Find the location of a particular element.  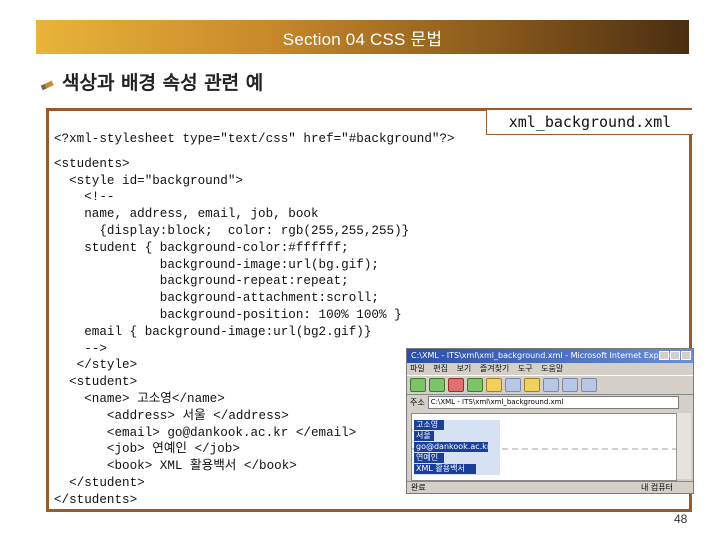

code-line: <book> XML 활용백서 </book> is located at coordinates (175, 466).